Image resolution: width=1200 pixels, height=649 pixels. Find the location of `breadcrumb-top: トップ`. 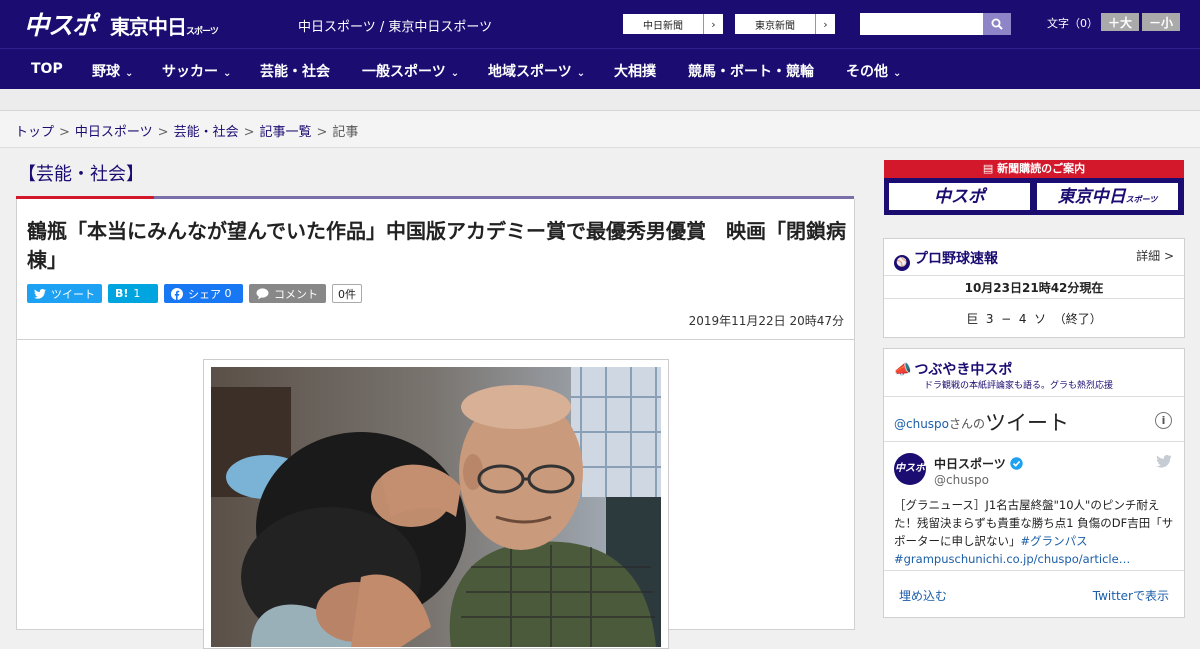

breadcrumb-top: トップ is located at coordinates (34, 132).